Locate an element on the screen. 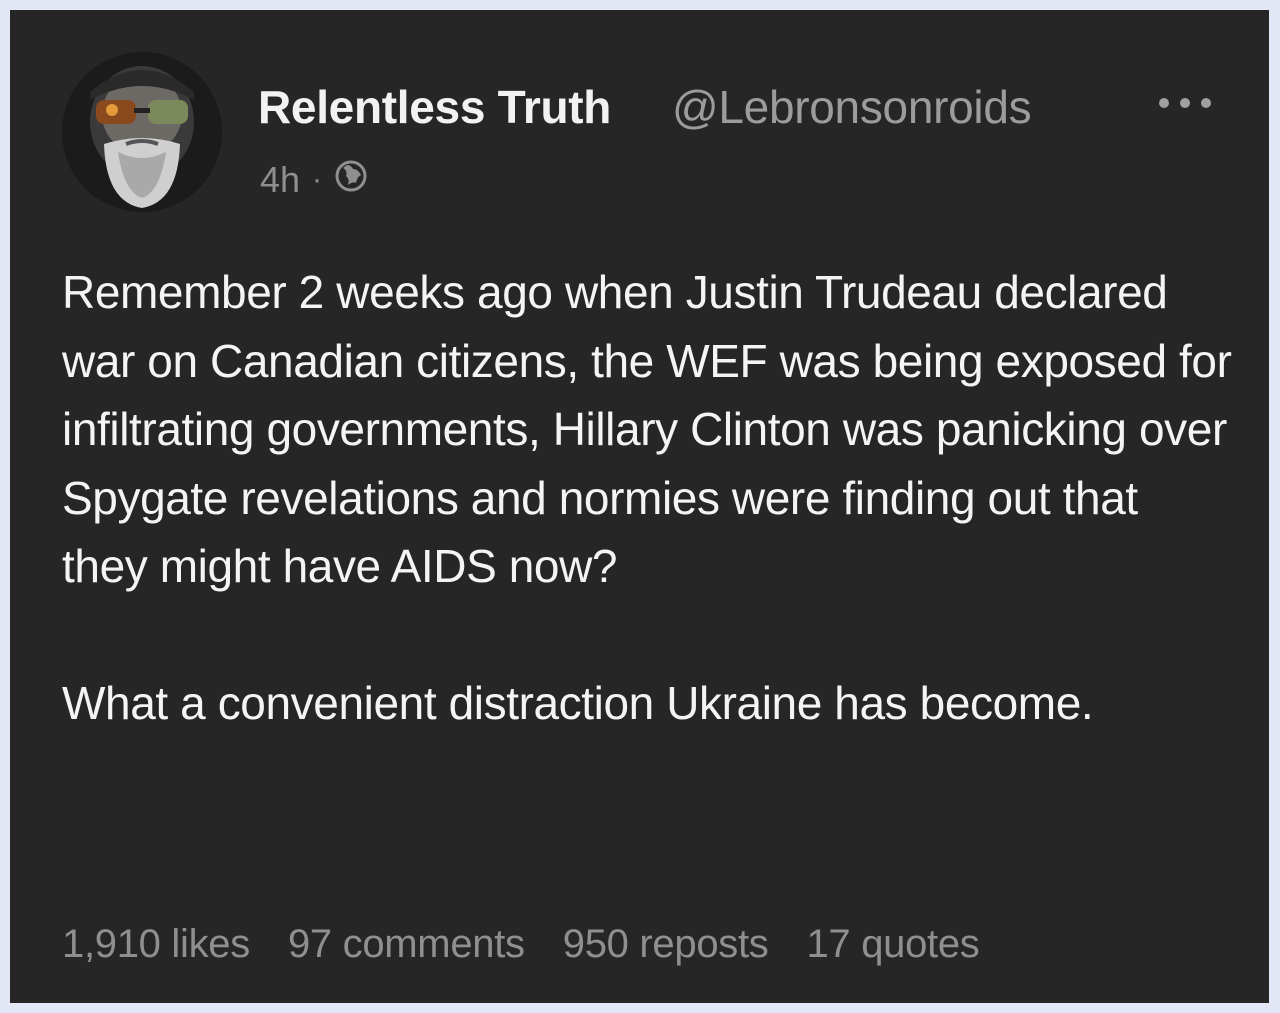 The height and width of the screenshot is (1013, 1280). reposts-count: 950 reposts is located at coordinates (666, 944).